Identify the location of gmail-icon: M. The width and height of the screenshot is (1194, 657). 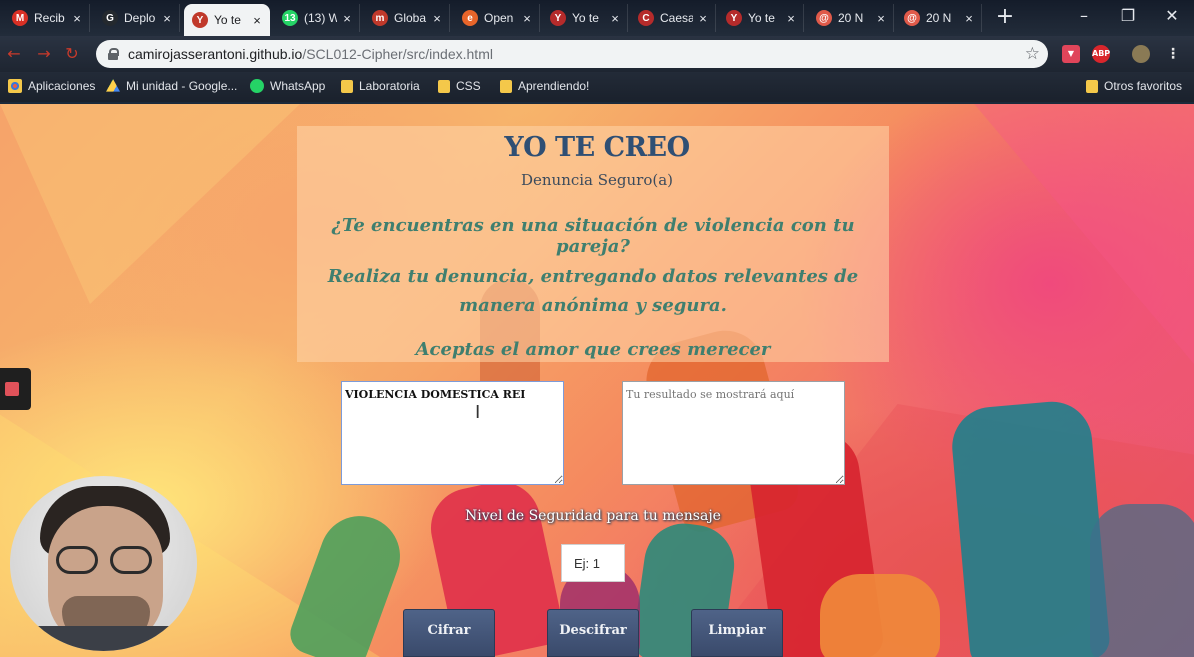
(20, 18).